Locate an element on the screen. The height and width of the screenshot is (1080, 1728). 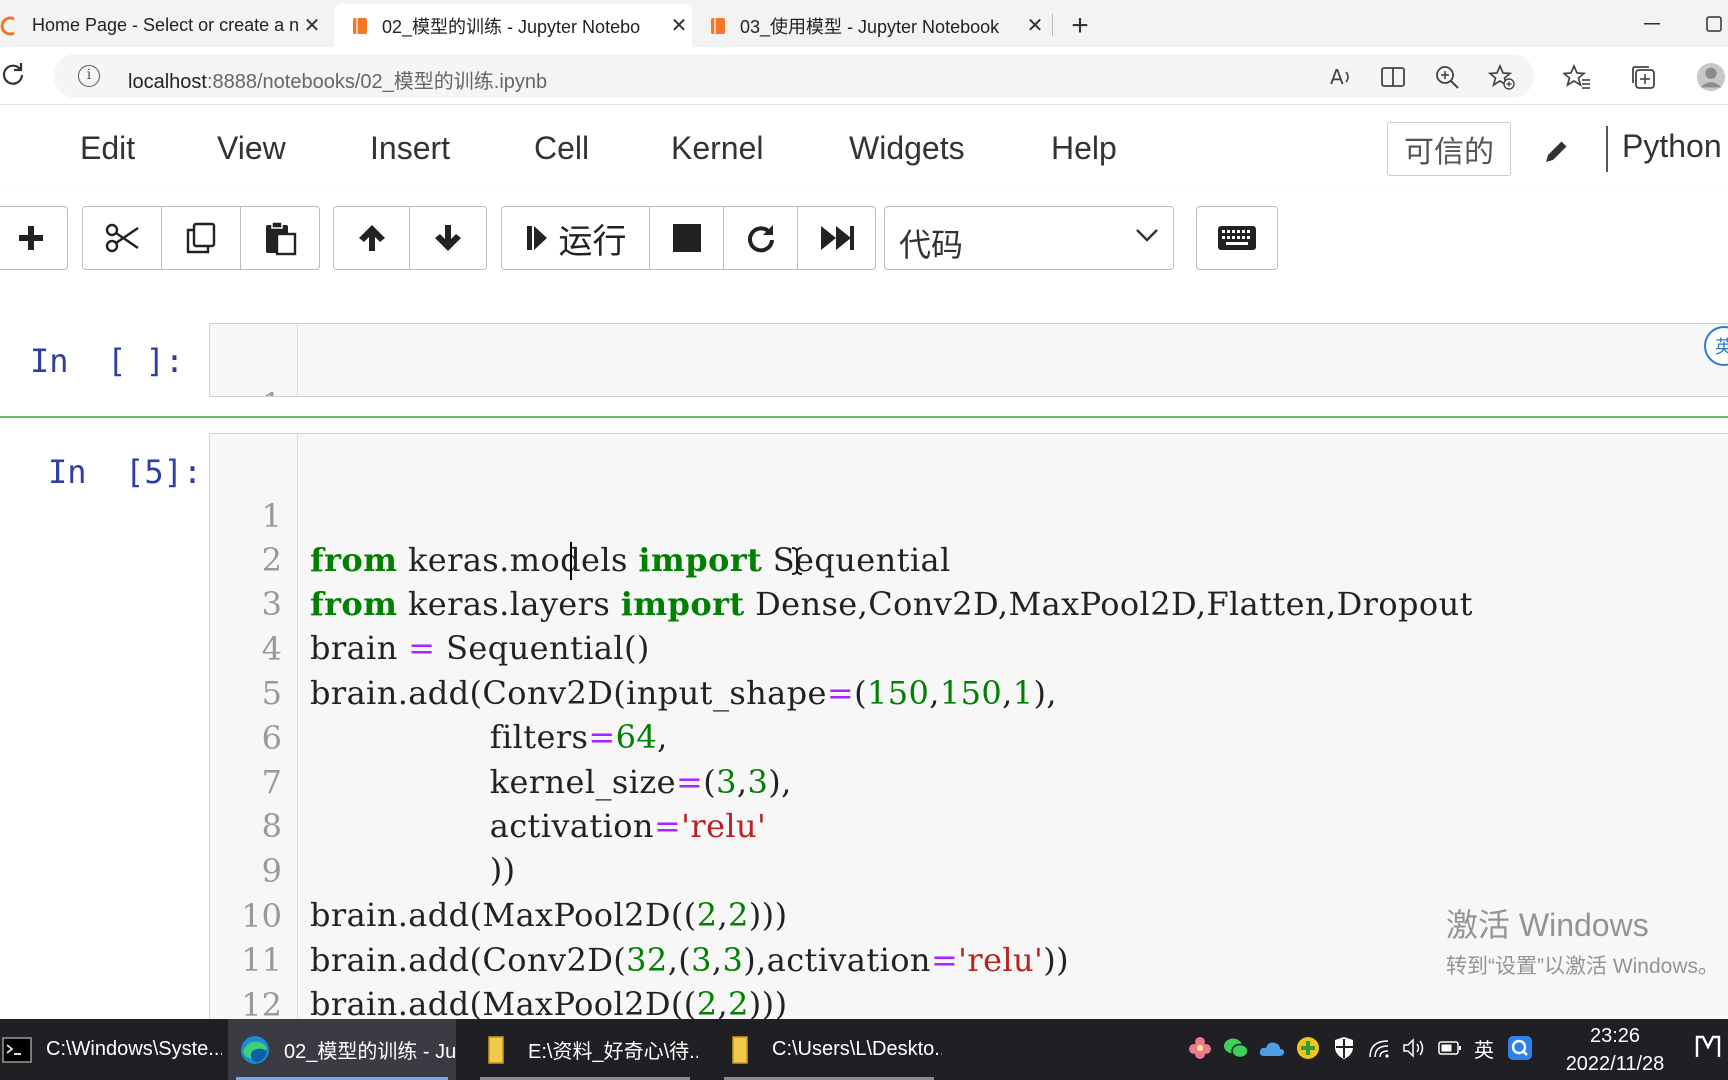
line-number: 1 is located at coordinates (246, 389).